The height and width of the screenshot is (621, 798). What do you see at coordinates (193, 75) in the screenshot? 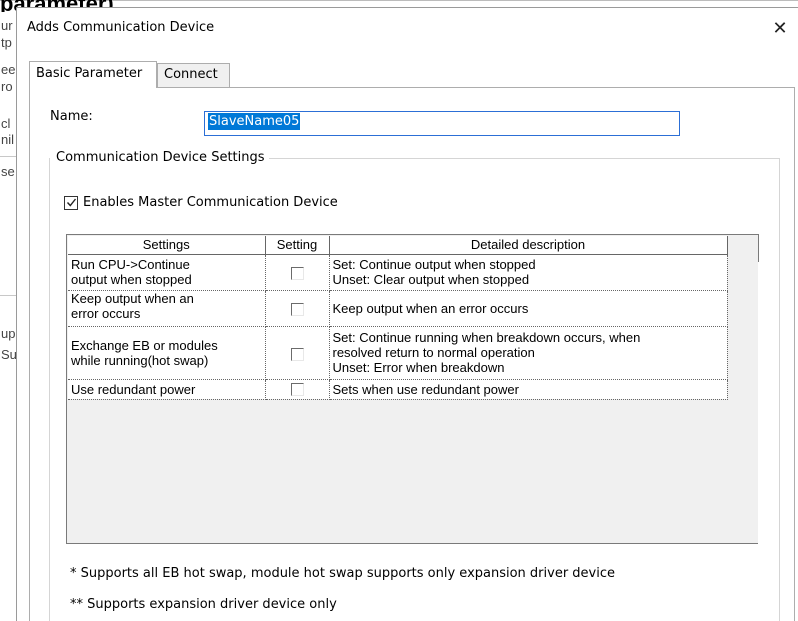
I see `tab-connect: Connect` at bounding box center [193, 75].